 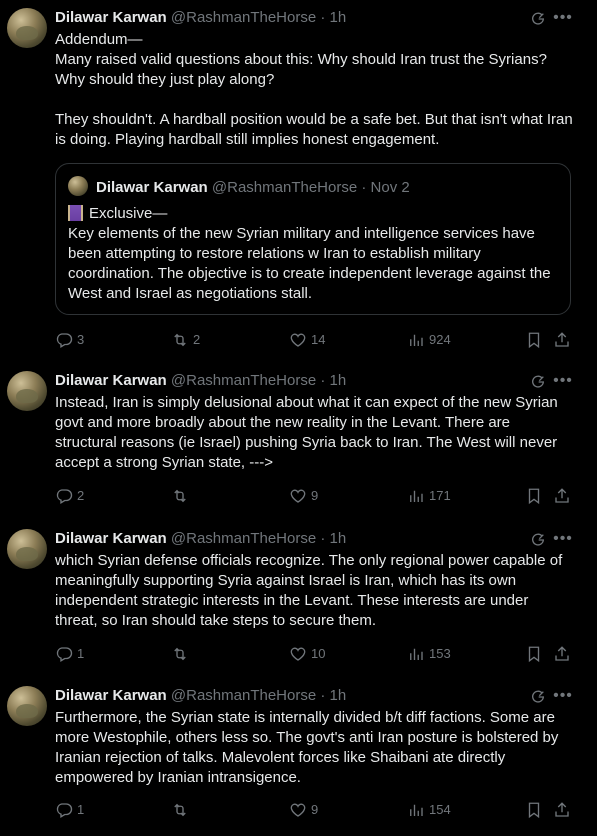 I want to click on action-bar: 3 2 14 924, so click(x=315, y=340).